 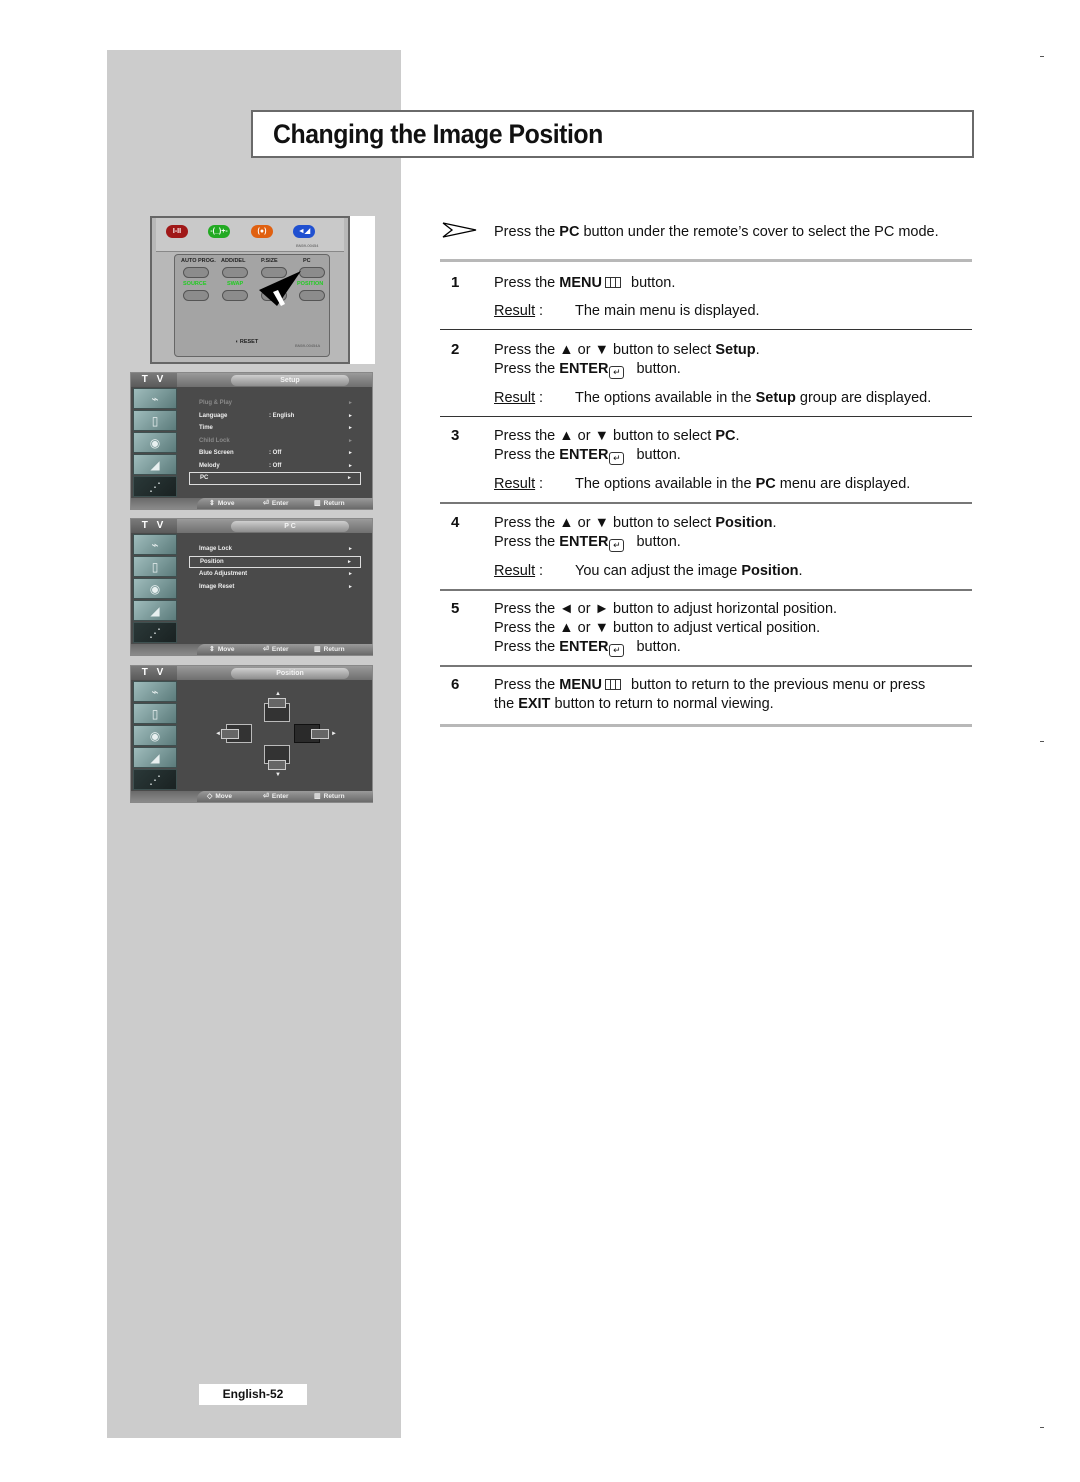 What do you see at coordinates (275, 478) in the screenshot?
I see `tv-menu-item-selected: PC ►` at bounding box center [275, 478].